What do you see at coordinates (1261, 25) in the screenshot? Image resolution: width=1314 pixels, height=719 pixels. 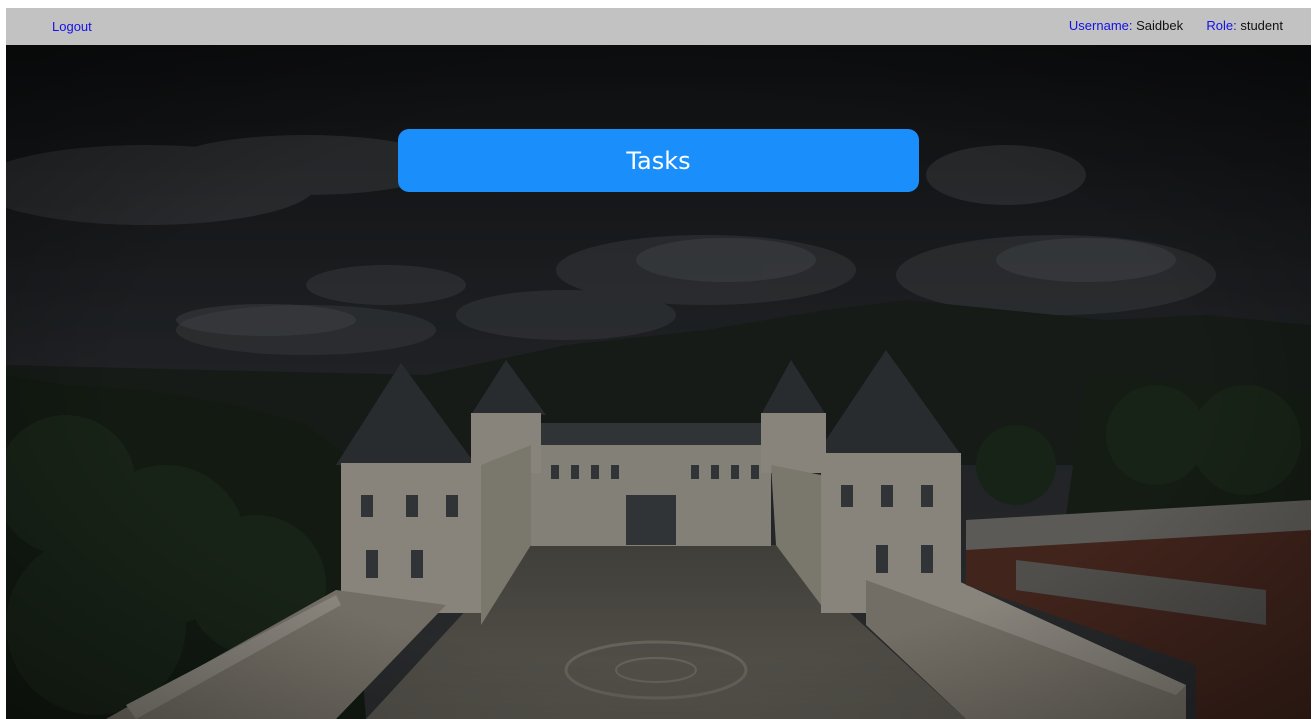 I see `role-value: student` at bounding box center [1261, 25].